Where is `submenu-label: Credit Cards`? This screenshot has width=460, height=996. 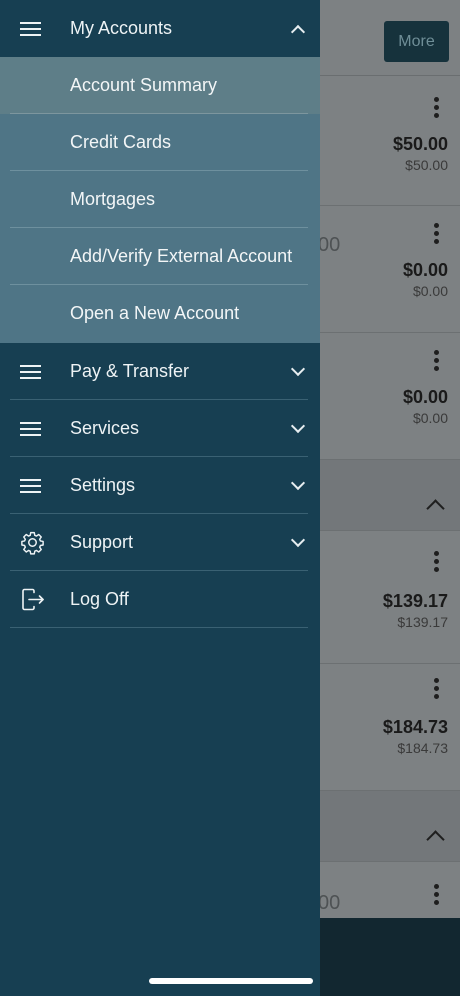
submenu-label: Credit Cards is located at coordinates (121, 142).